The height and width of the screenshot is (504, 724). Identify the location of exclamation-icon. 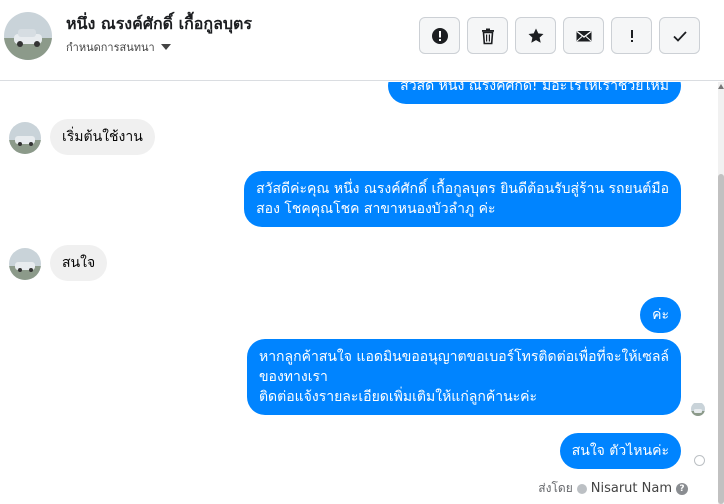
(631, 35).